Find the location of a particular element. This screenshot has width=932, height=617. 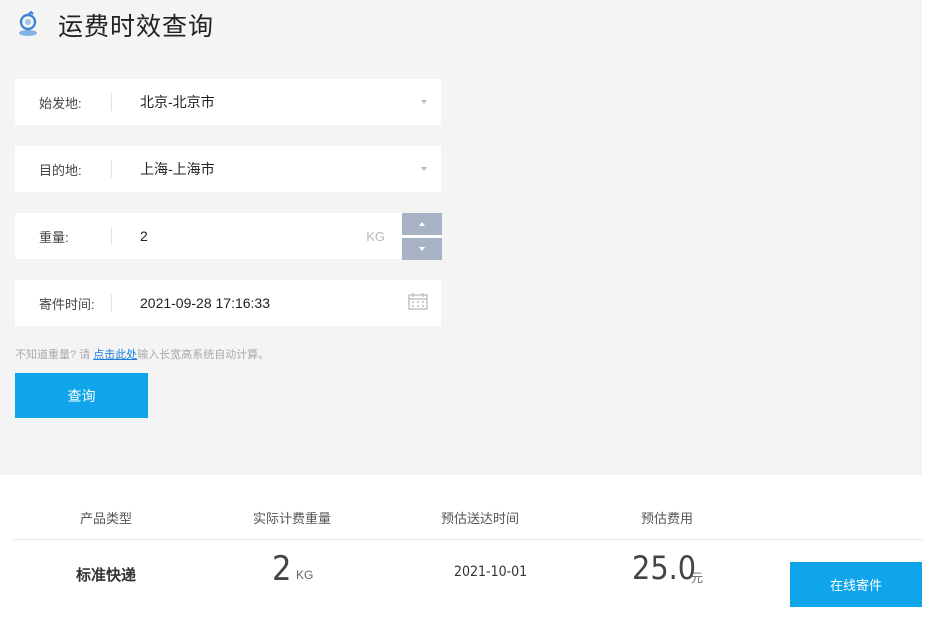

weight-field: 重量: 2 KG is located at coordinates (228, 236).